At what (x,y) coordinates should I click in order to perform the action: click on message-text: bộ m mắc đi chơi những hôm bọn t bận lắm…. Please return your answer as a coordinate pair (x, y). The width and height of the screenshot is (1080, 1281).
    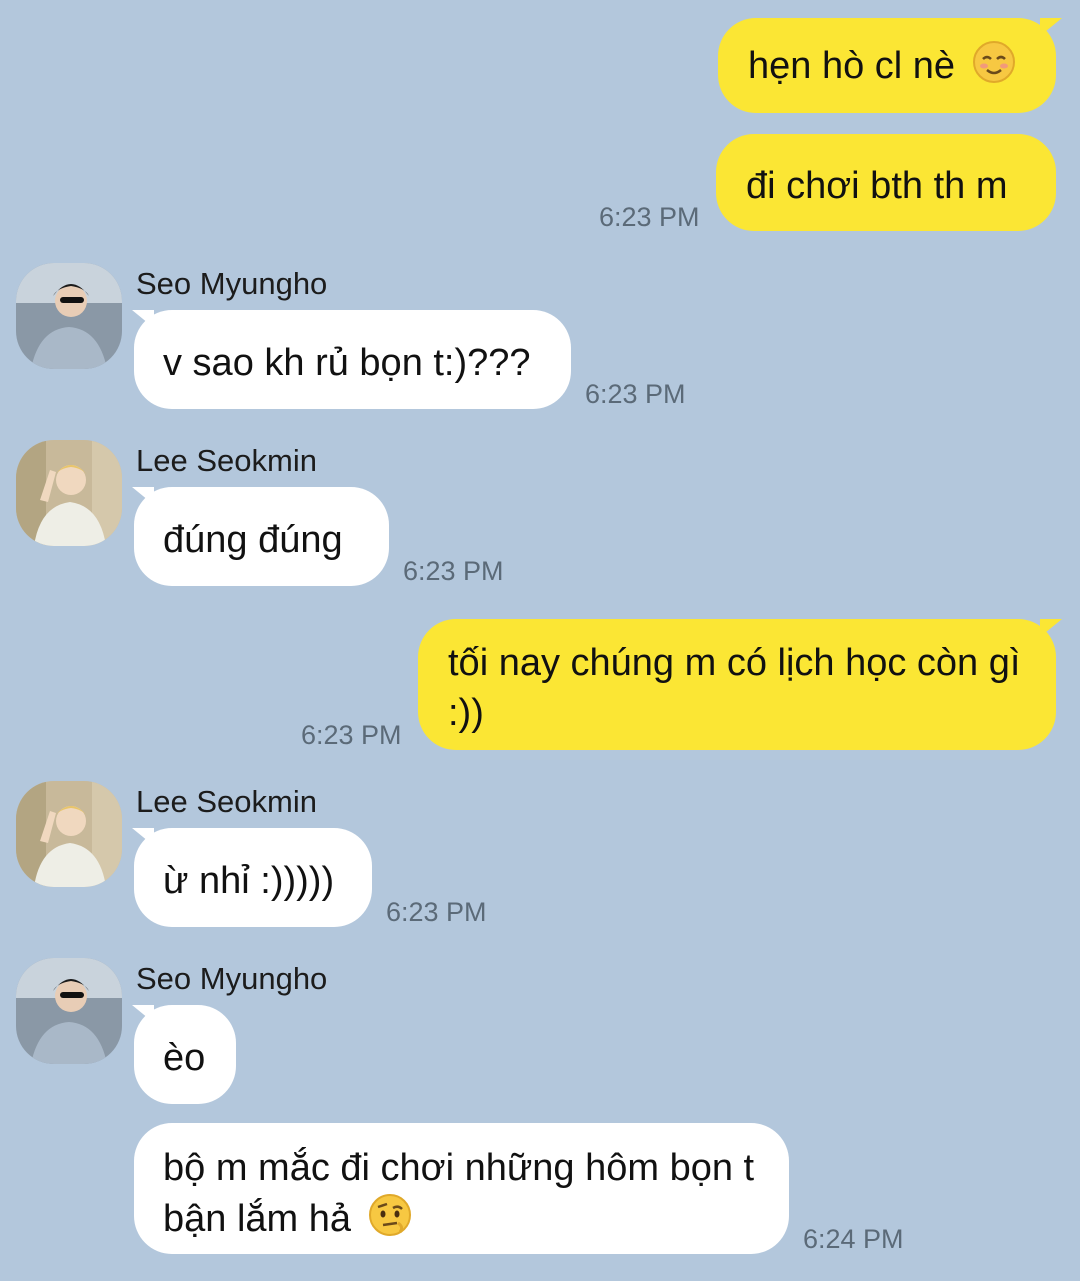
    Looking at the image, I should click on (459, 1193).